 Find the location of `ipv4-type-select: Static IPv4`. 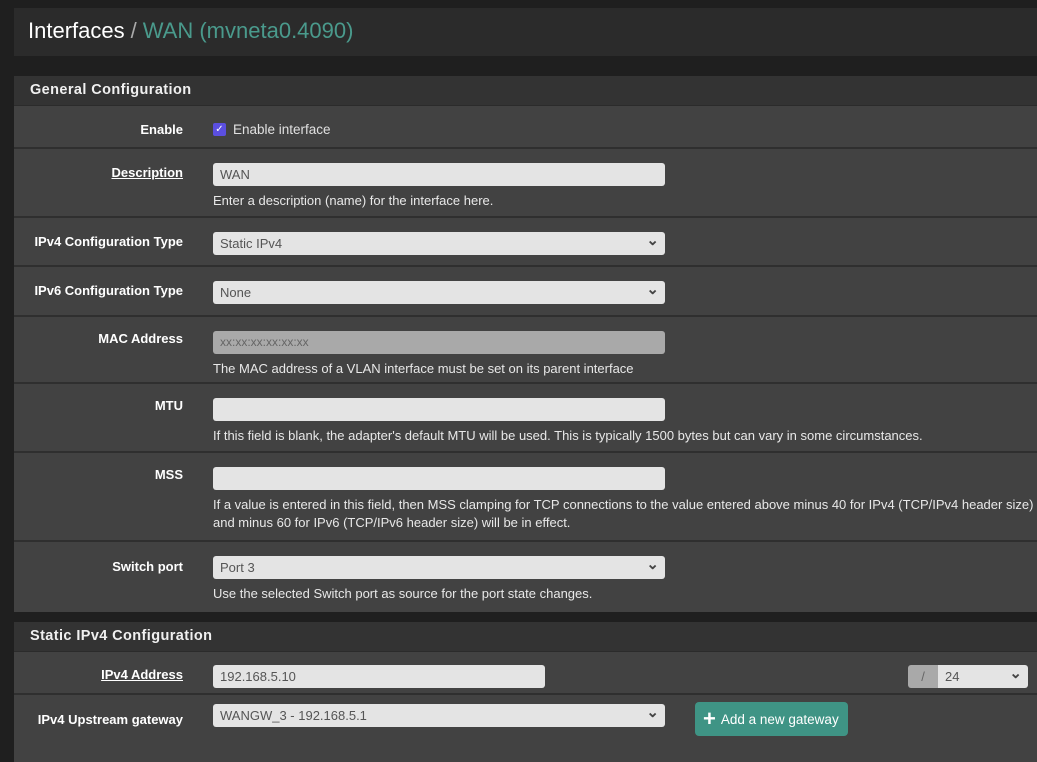

ipv4-type-select: Static IPv4 is located at coordinates (439, 243).